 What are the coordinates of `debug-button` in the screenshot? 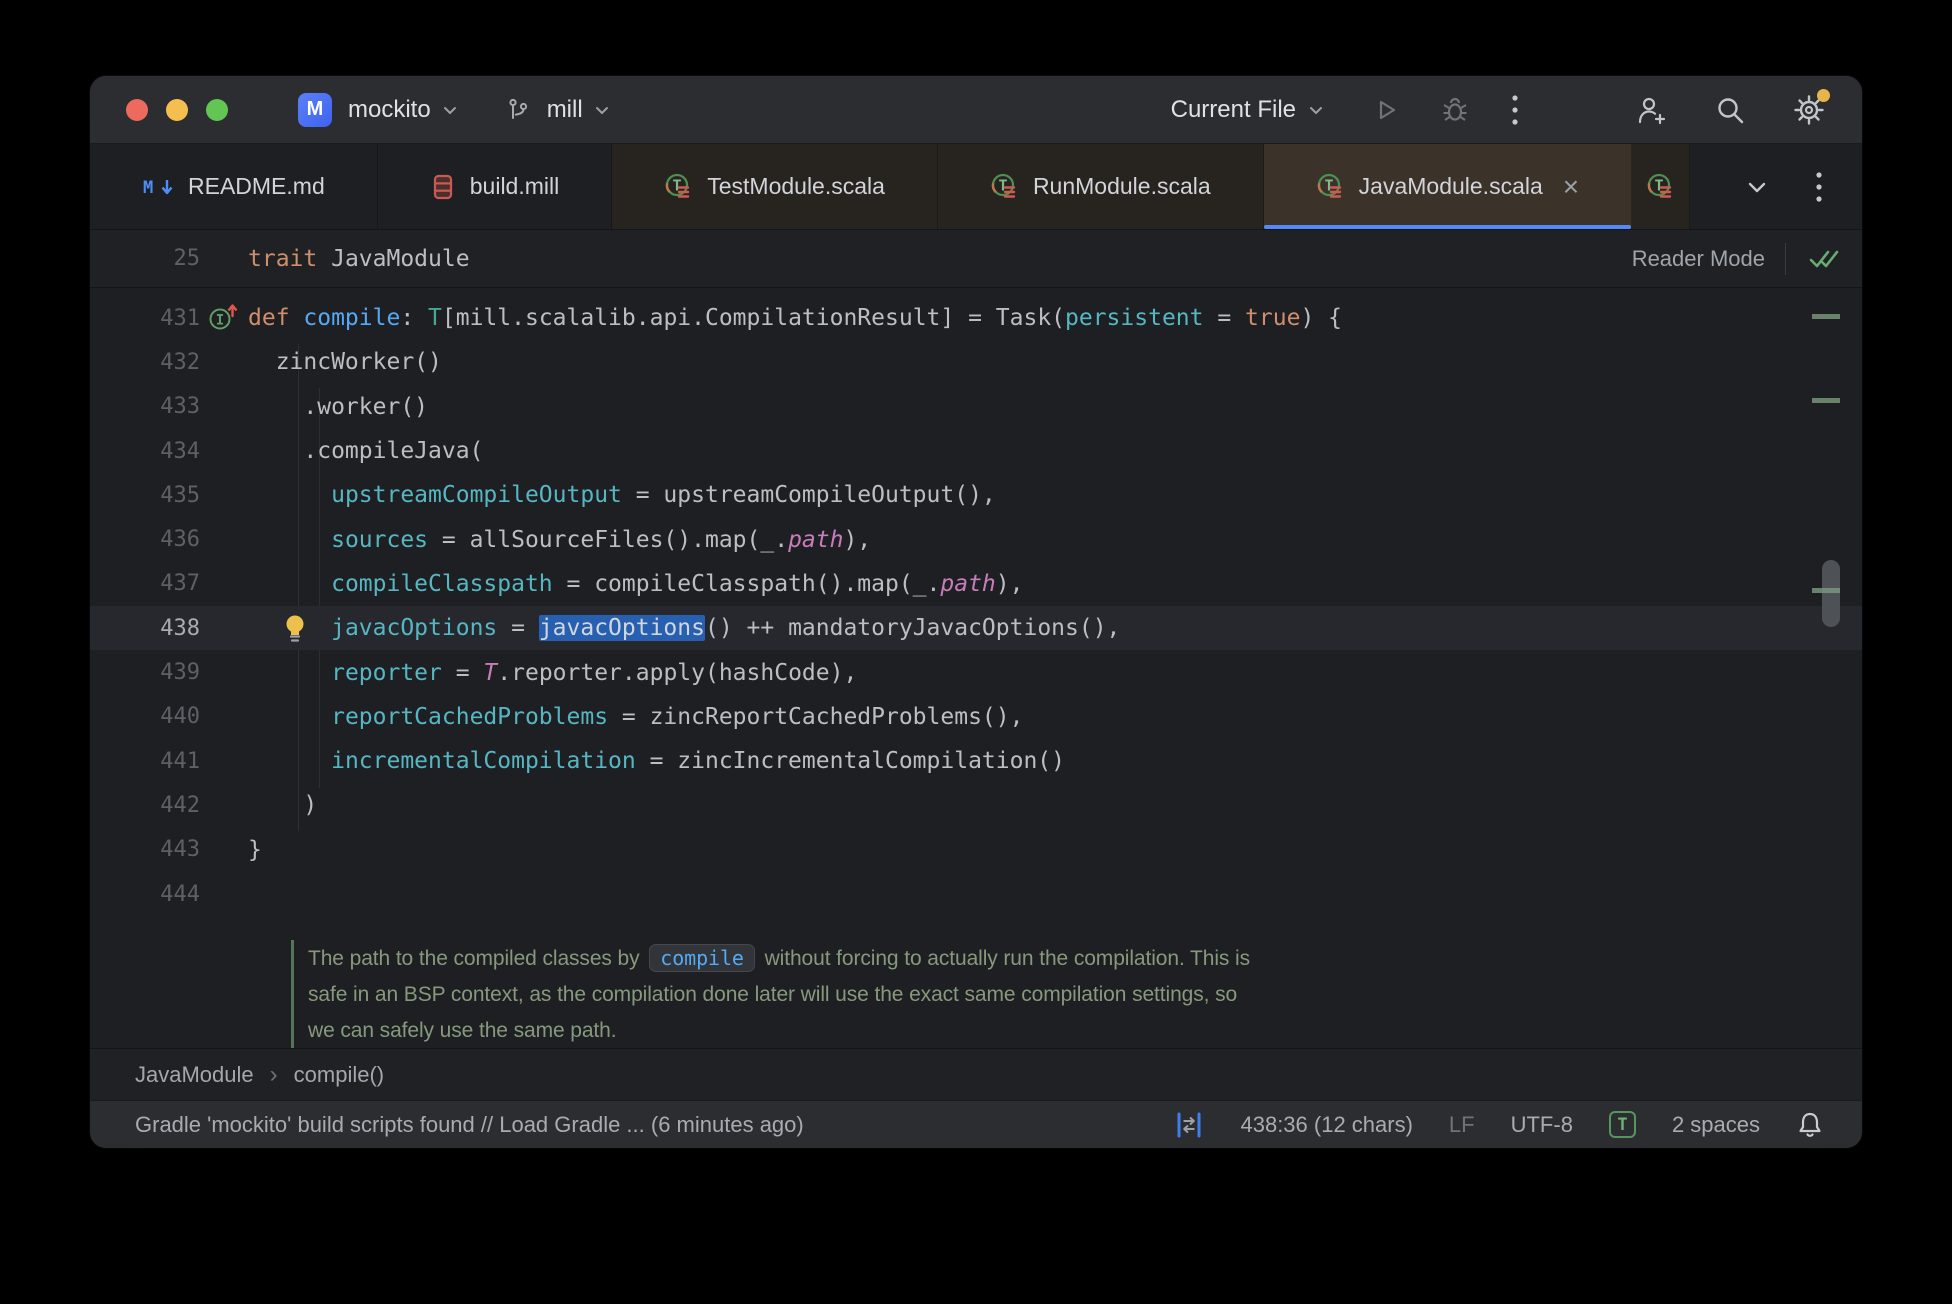 It's located at (1455, 110).